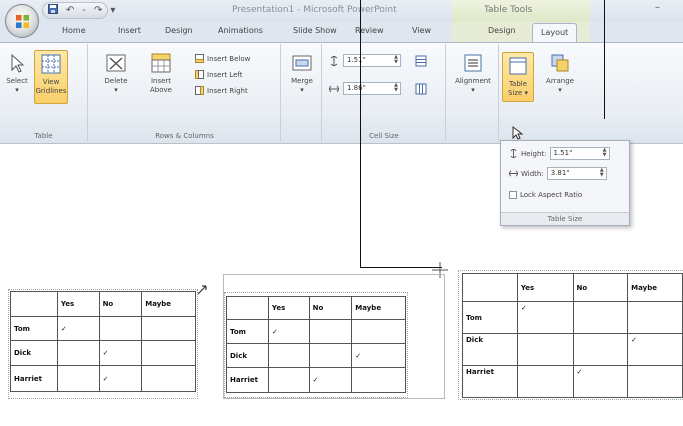  What do you see at coordinates (18, 63) in the screenshot?
I see `cursor-icon` at bounding box center [18, 63].